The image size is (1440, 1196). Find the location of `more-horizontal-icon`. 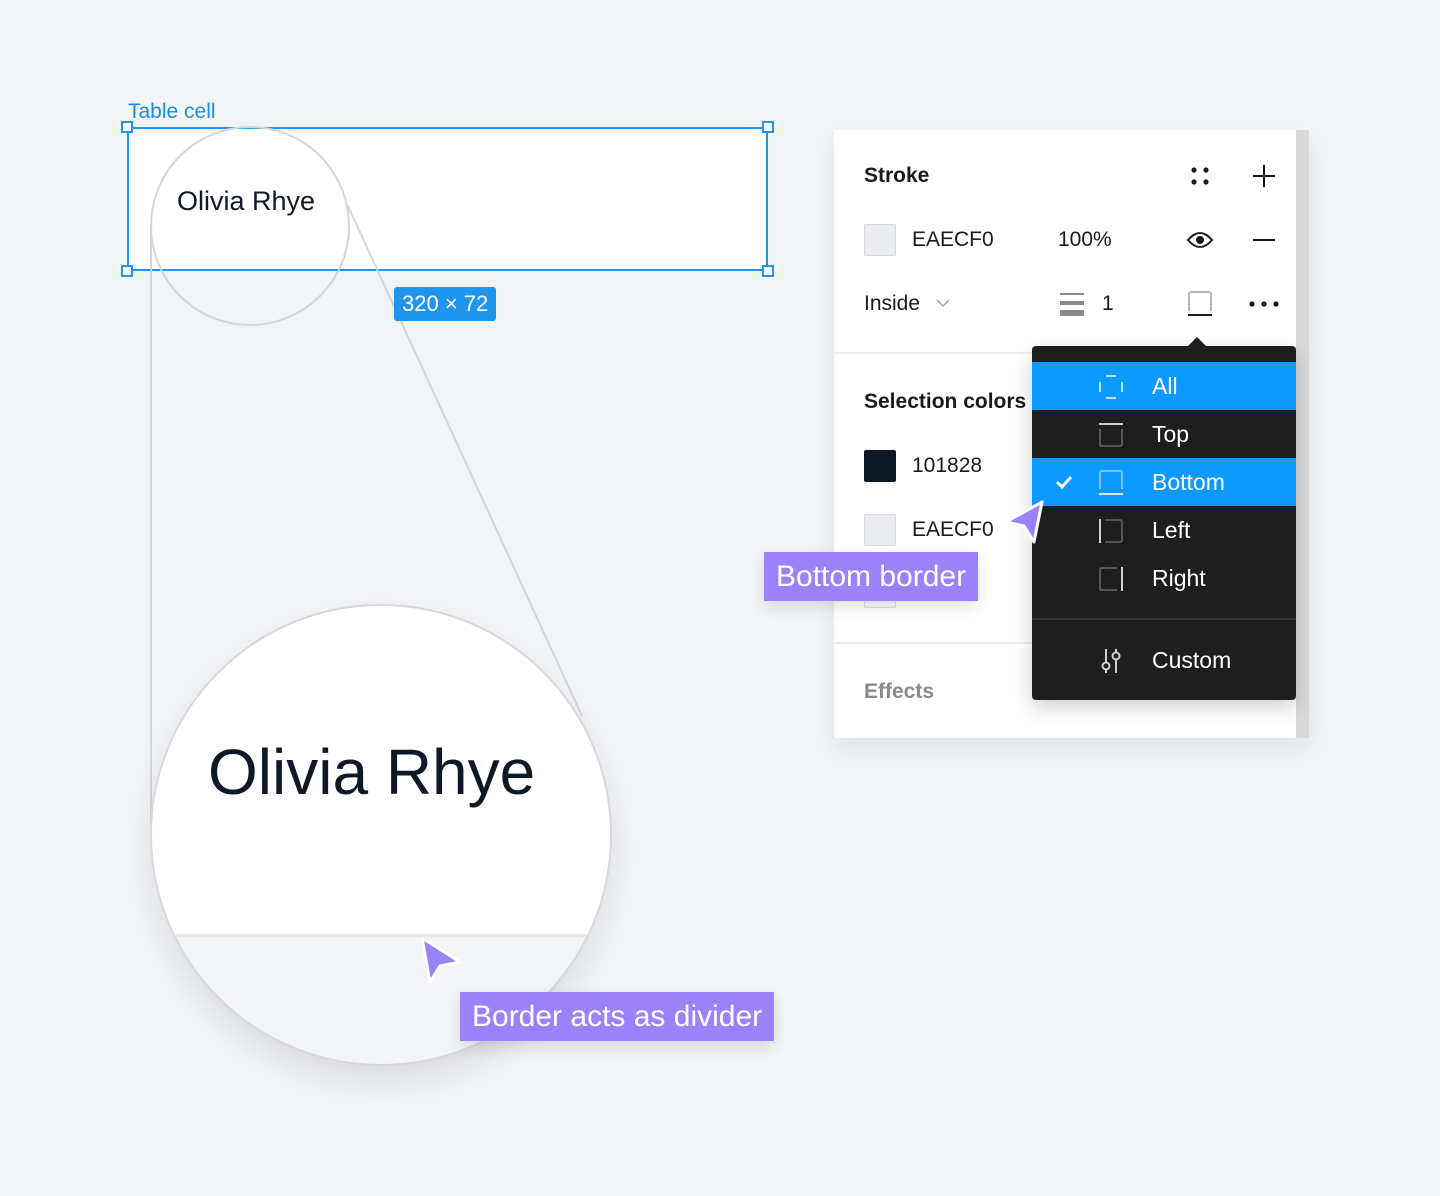

more-horizontal-icon is located at coordinates (1264, 304).